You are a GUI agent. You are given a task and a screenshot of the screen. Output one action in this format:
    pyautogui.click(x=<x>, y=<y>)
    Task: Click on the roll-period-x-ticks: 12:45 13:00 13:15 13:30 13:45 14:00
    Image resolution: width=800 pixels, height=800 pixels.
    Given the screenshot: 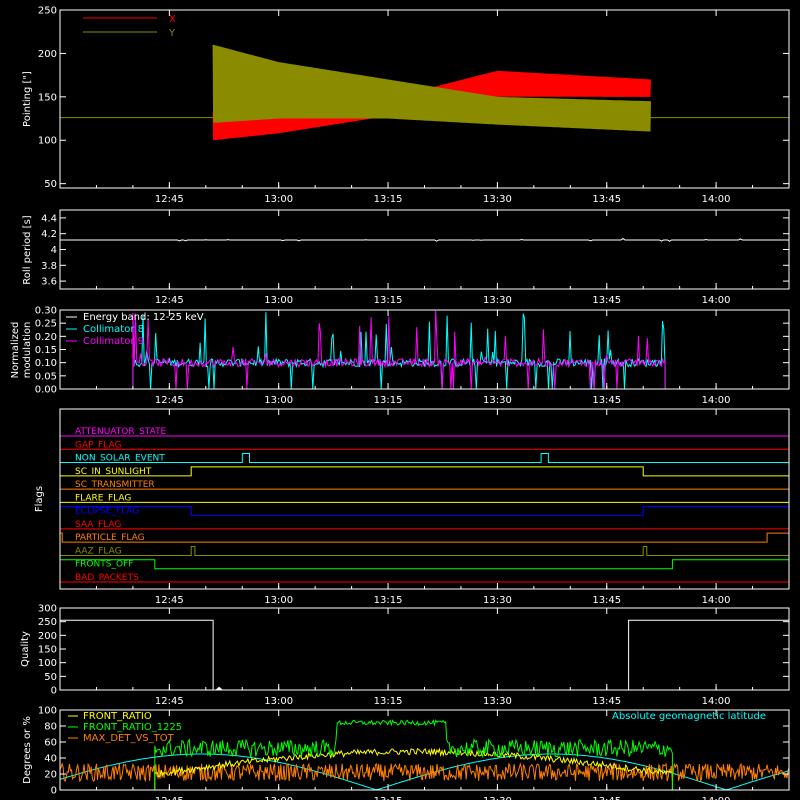 What is the action you would take?
    pyautogui.click(x=424, y=258)
    